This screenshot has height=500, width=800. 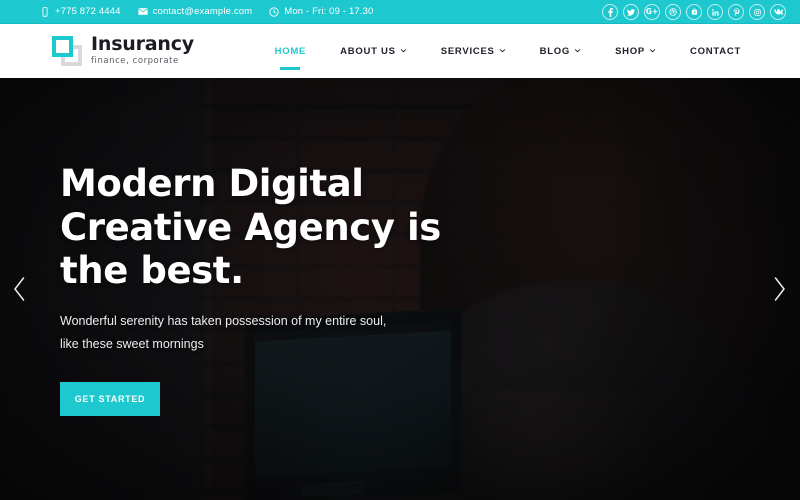 I want to click on get-started-button: GET STARTED, so click(x=110, y=399).